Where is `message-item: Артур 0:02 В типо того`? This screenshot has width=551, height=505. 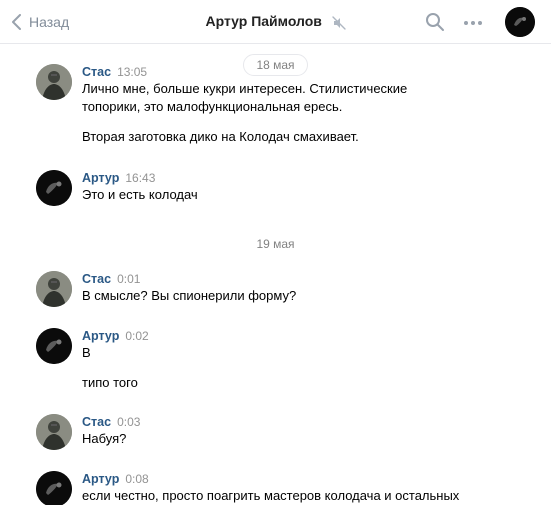 message-item: Артур 0:02 В типо того is located at coordinates (286, 360).